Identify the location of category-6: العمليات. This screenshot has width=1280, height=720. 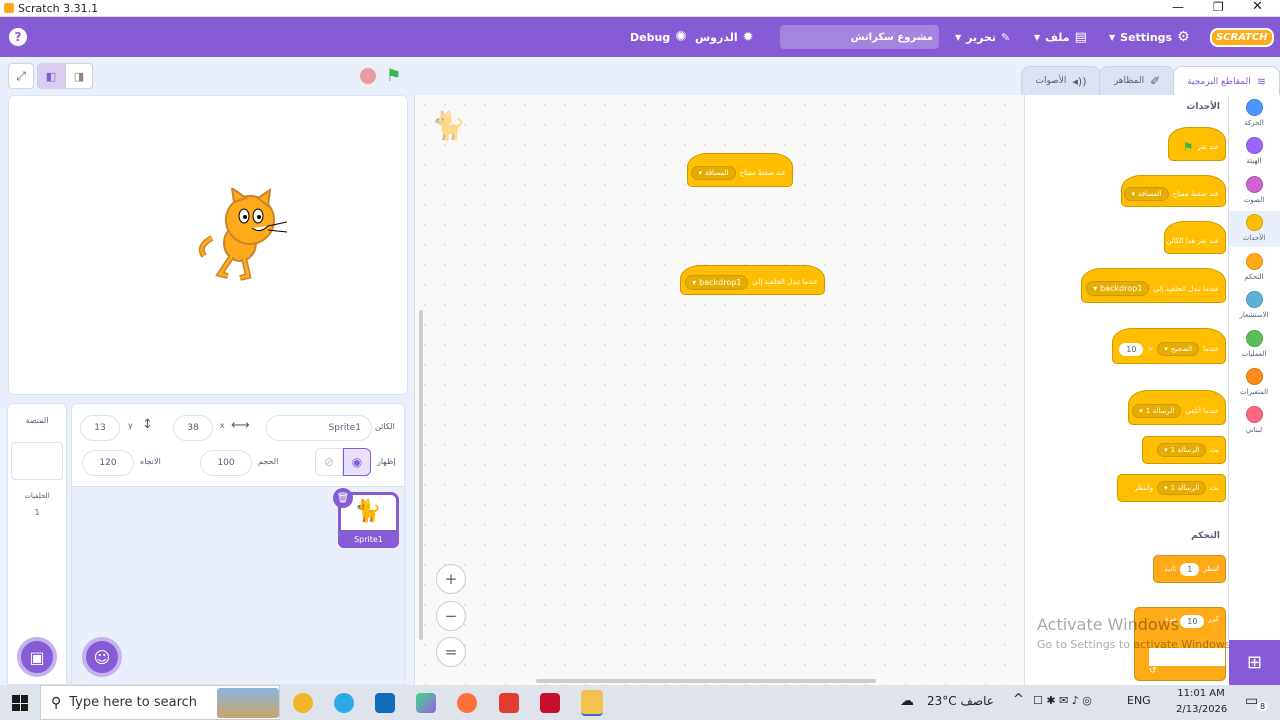
(1254, 344).